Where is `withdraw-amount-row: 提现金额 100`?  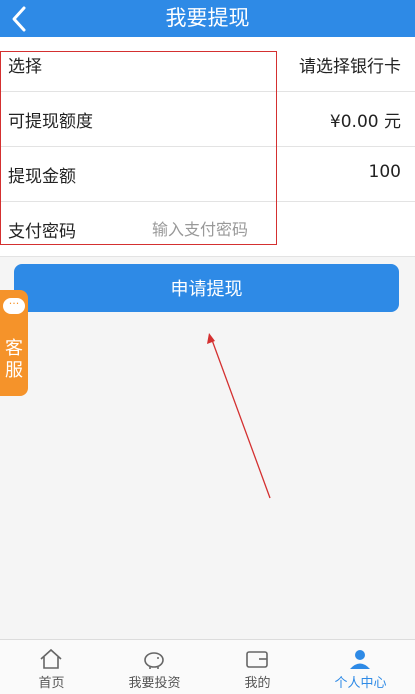 withdraw-amount-row: 提现金额 100 is located at coordinates (207, 174).